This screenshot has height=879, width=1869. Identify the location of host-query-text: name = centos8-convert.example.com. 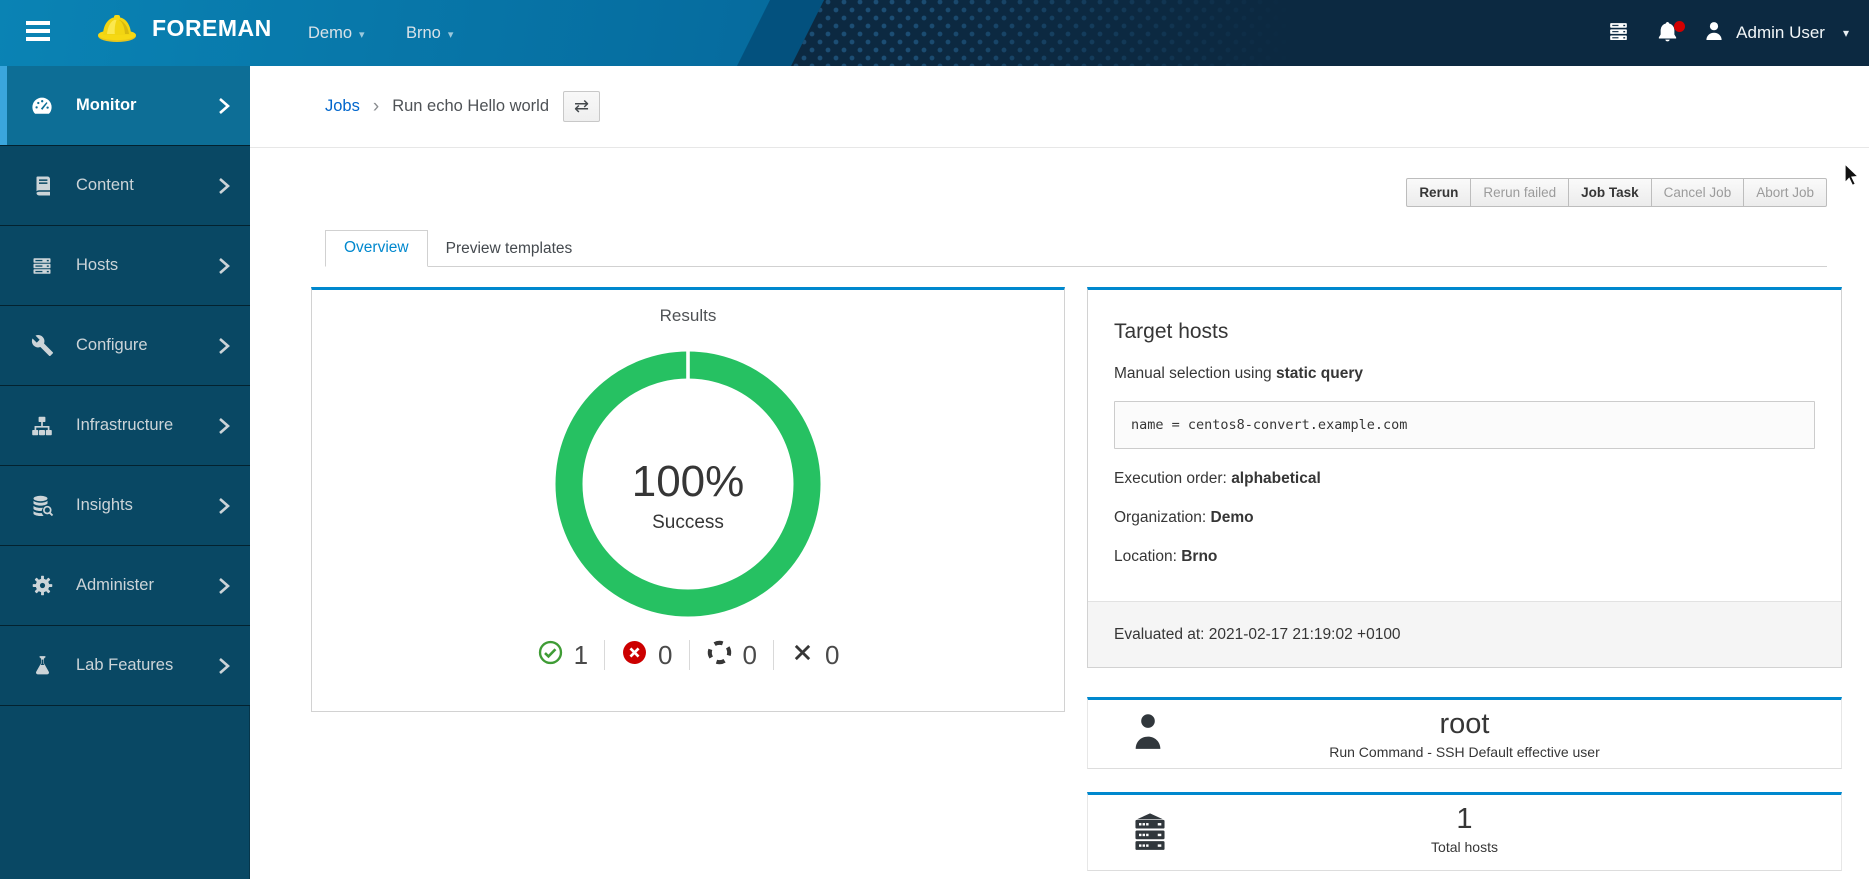
(1269, 425).